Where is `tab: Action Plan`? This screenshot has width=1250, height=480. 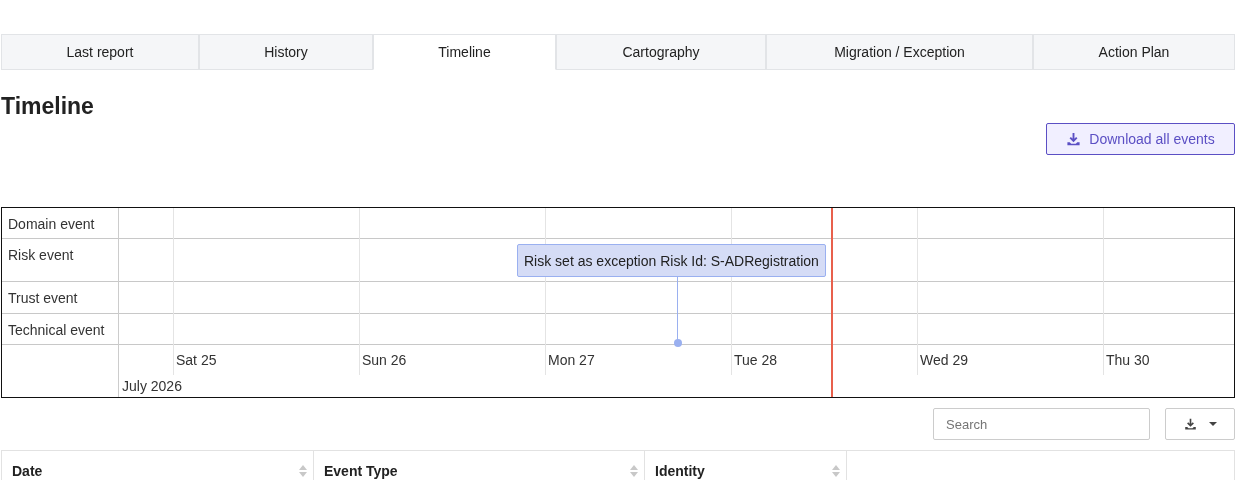
tab: Action Plan is located at coordinates (1134, 52).